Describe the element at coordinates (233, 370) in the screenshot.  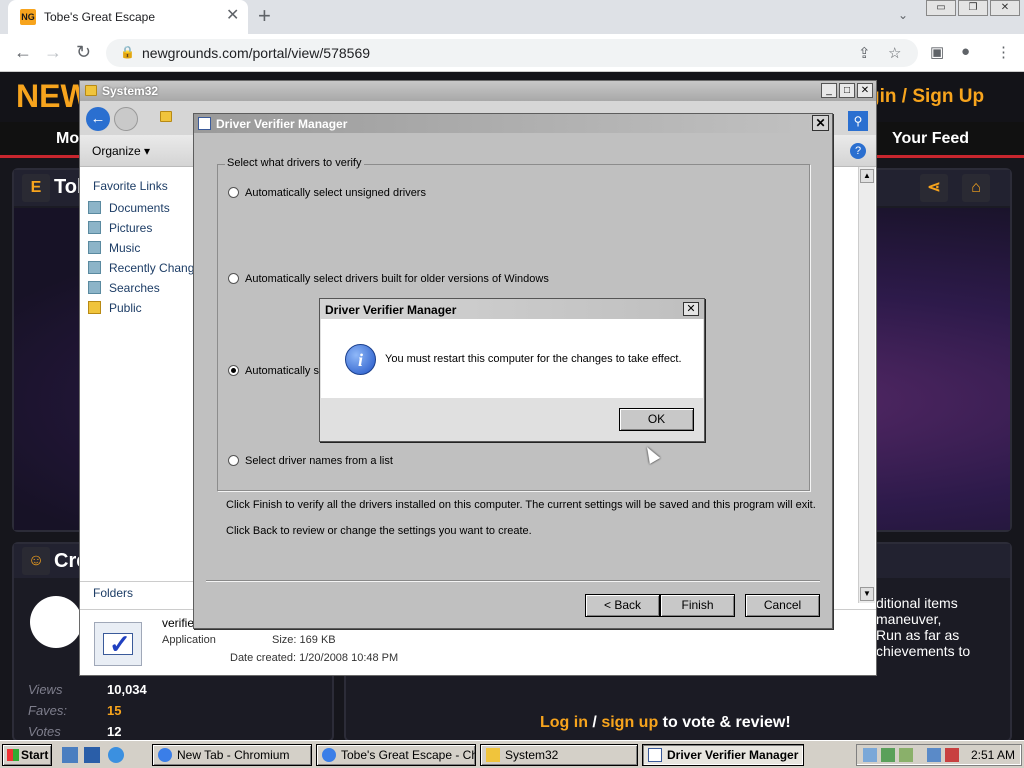
I see `radio-button-selected` at that location.